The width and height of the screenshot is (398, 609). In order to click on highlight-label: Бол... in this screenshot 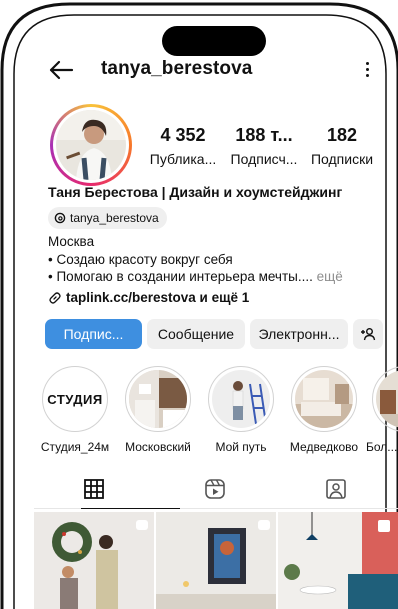, I will do `click(382, 447)`.